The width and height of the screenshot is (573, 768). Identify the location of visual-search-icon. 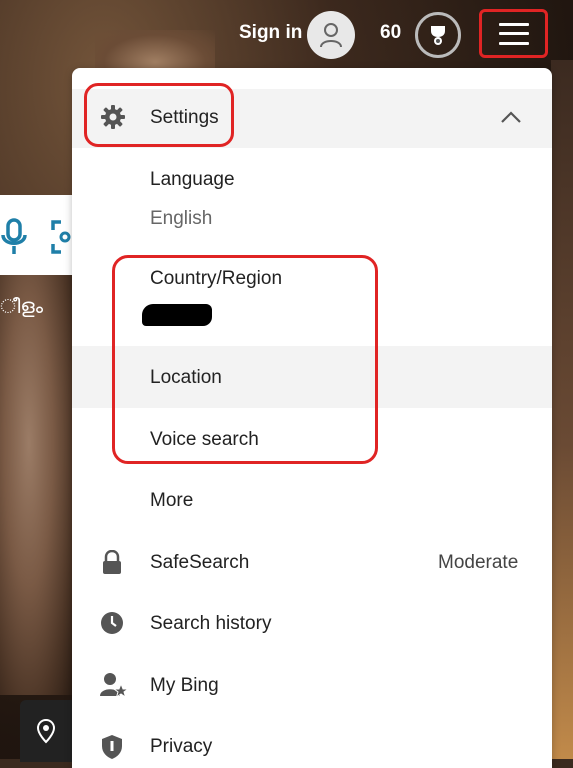
(61, 239).